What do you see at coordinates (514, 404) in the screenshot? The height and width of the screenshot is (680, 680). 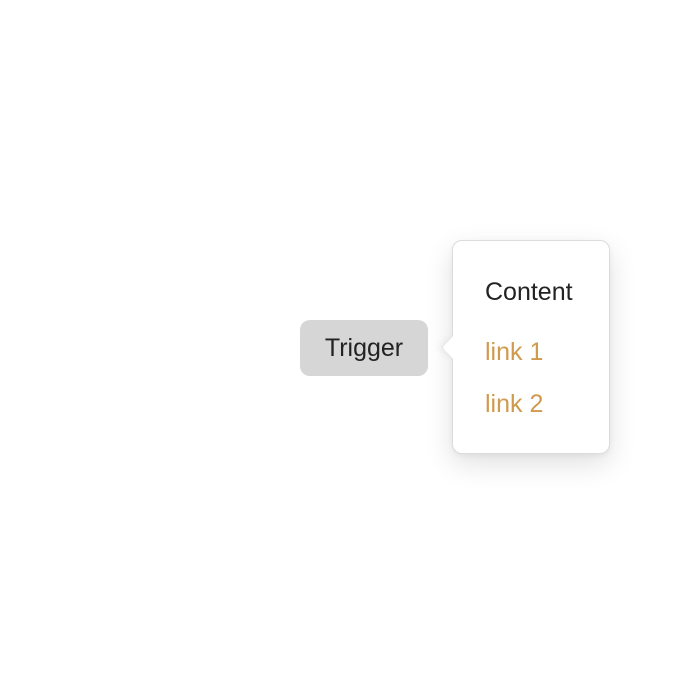 I see `popover-link-2: link 2` at bounding box center [514, 404].